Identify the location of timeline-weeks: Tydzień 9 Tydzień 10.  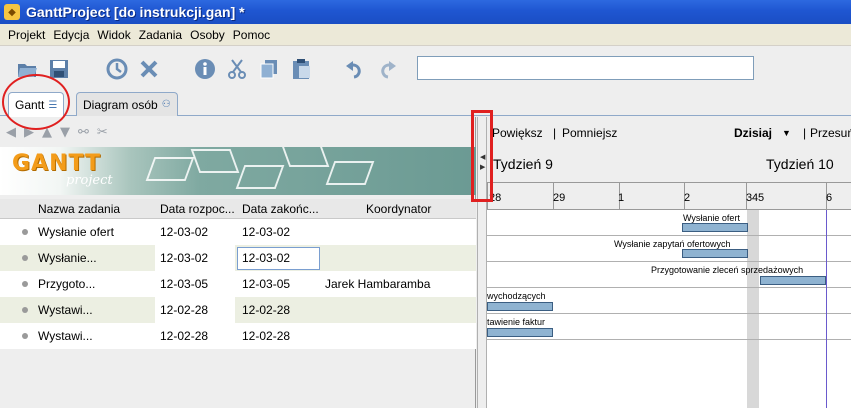
(669, 166).